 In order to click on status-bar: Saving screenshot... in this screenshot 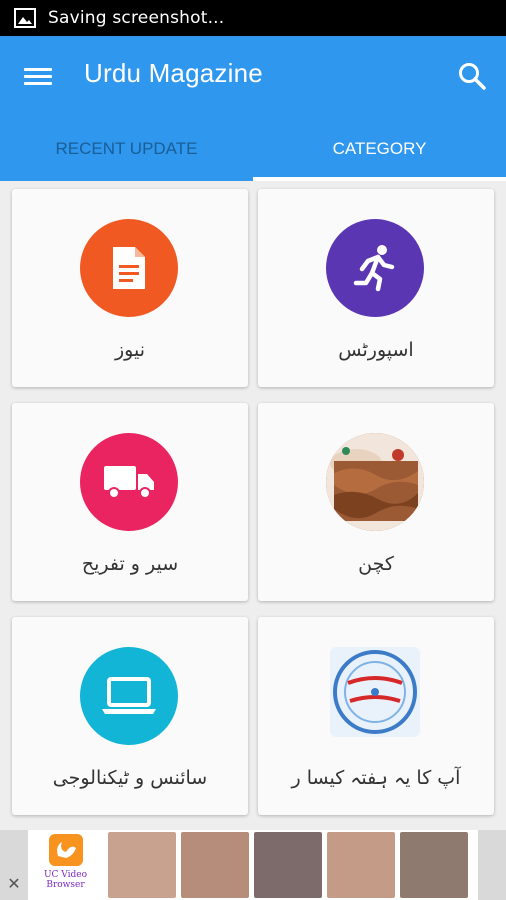, I will do `click(253, 18)`.